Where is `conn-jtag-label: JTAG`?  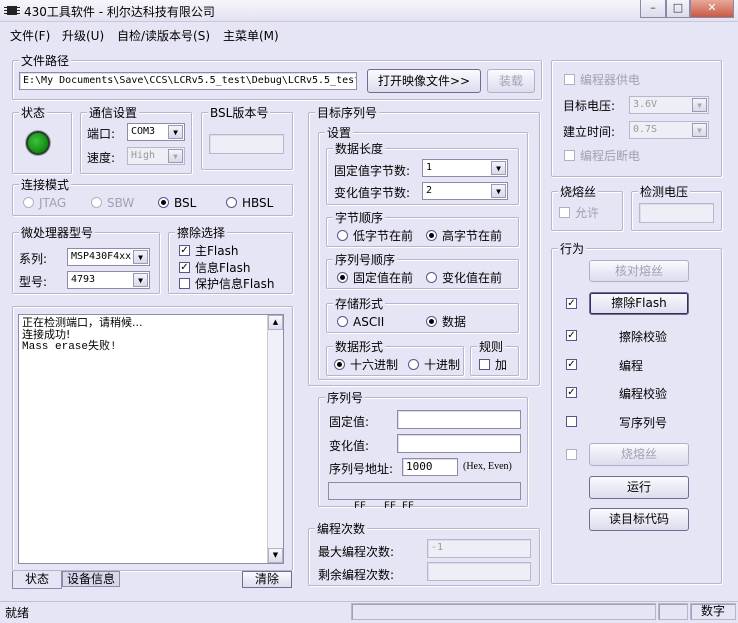 conn-jtag-label: JTAG is located at coordinates (53, 203).